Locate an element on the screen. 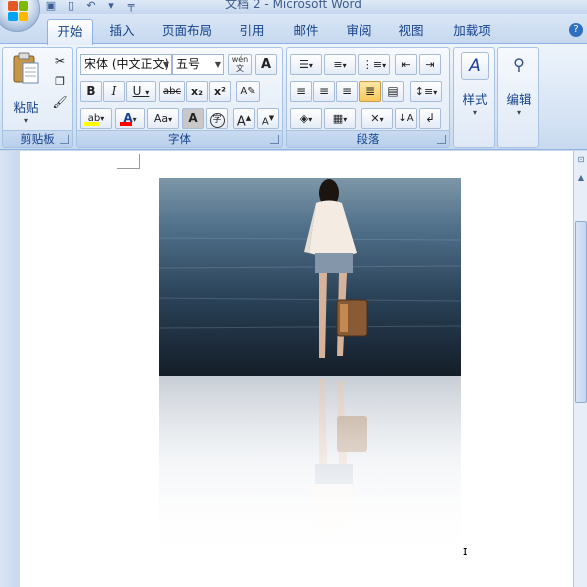 This screenshot has height=587, width=587. left-margin is located at coordinates (9, 369).